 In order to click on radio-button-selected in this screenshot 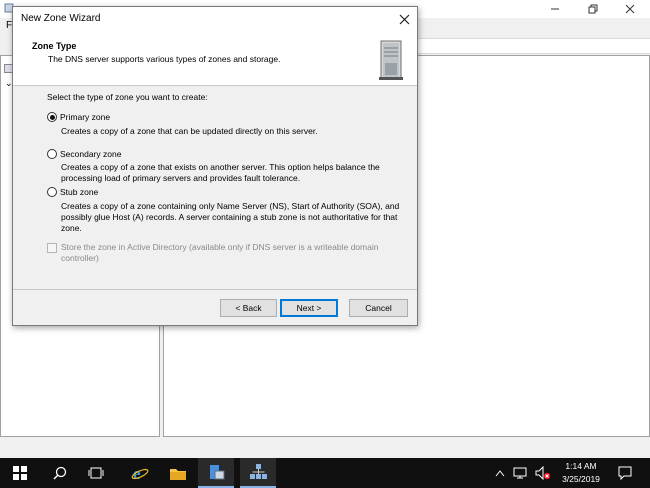, I will do `click(52, 117)`.